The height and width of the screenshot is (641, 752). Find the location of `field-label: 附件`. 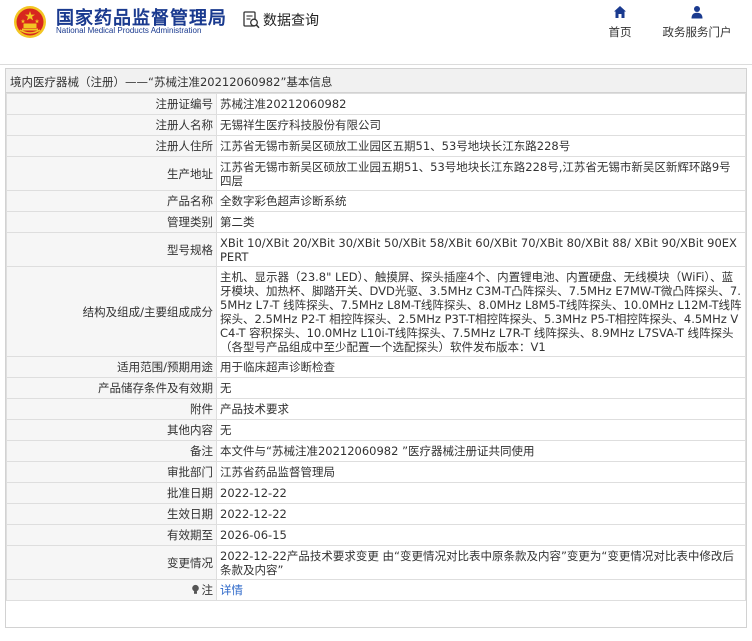

field-label: 附件 is located at coordinates (111, 409).